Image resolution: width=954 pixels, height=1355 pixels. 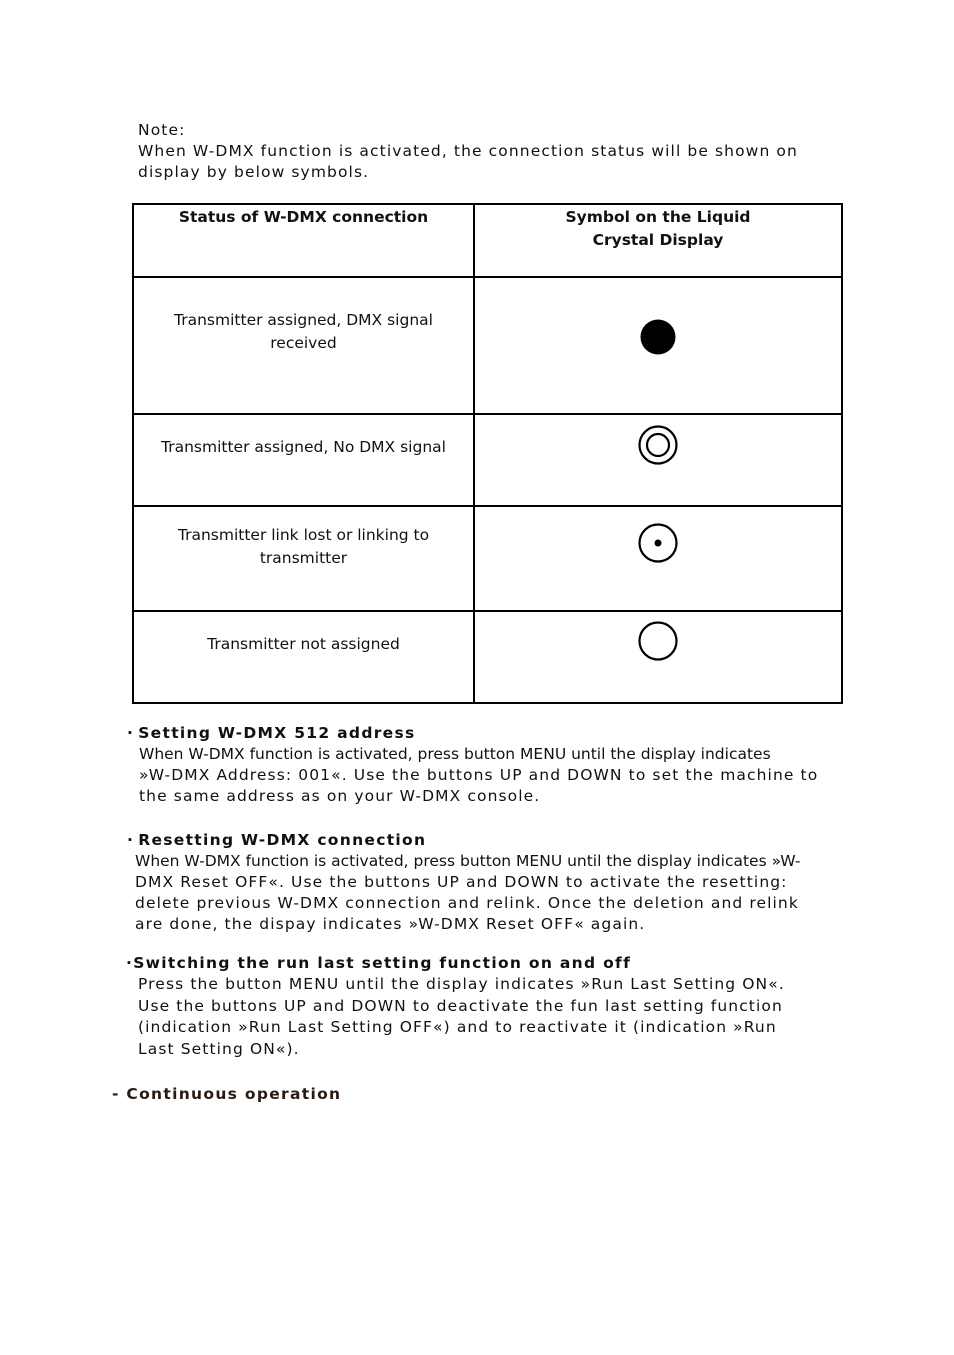 What do you see at coordinates (162, 130) in the screenshot?
I see `note-label: Note:` at bounding box center [162, 130].